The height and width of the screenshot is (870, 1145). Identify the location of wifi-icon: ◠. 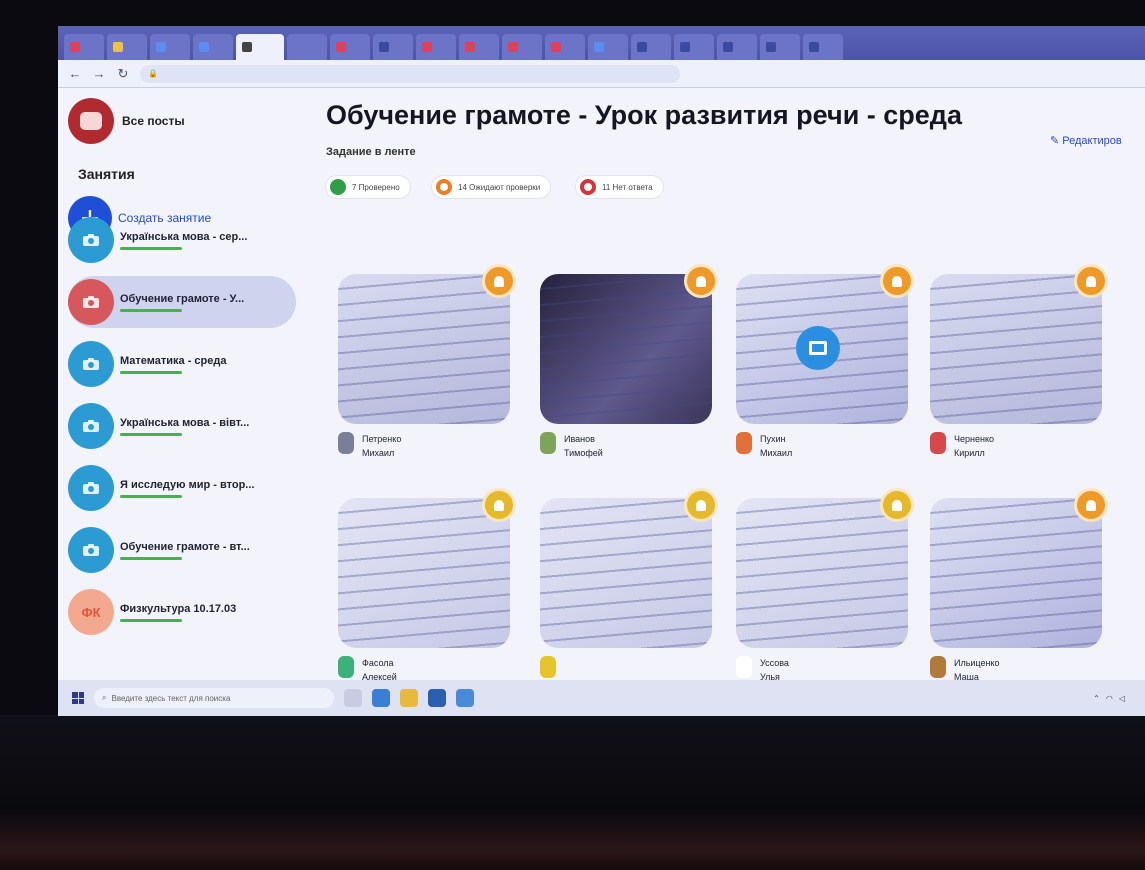
(1109, 698).